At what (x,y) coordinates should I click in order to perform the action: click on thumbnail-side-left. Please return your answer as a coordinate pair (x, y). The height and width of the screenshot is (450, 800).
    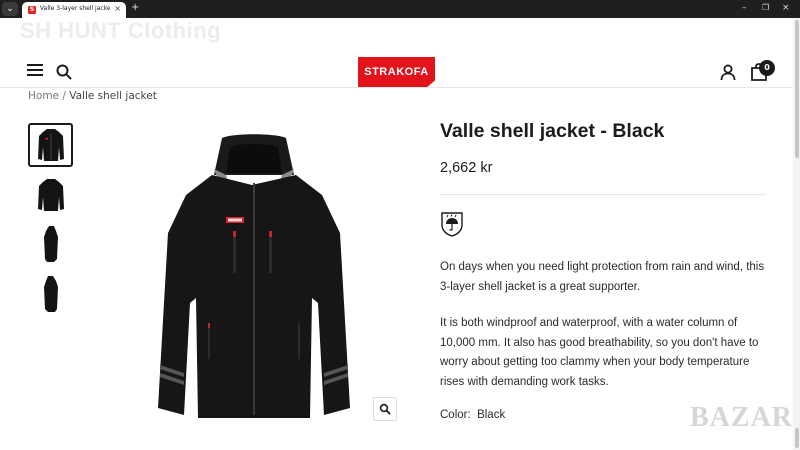
    Looking at the image, I should click on (50, 244).